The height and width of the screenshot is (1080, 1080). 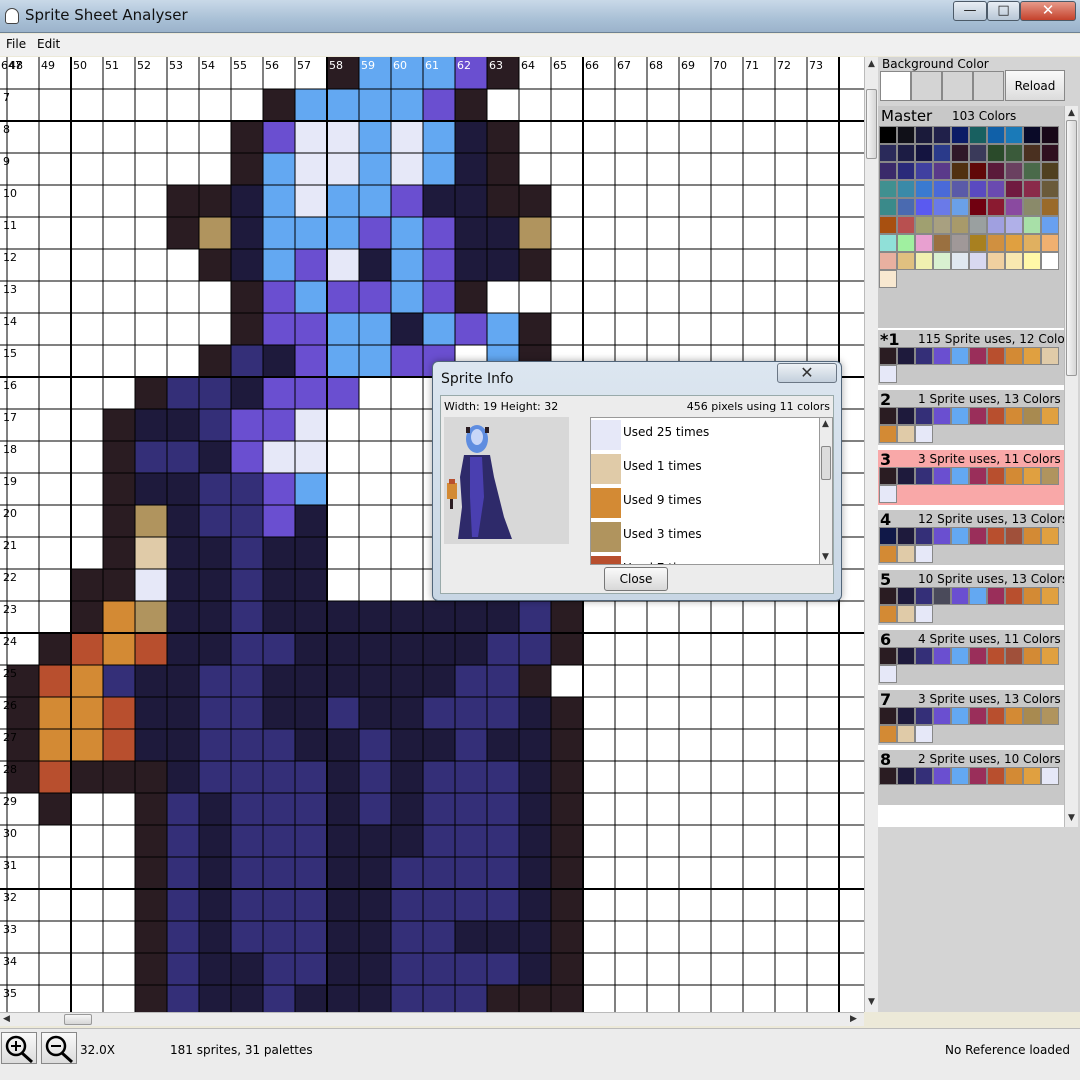 I want to click on zoom-in-button, so click(x=19, y=1048).